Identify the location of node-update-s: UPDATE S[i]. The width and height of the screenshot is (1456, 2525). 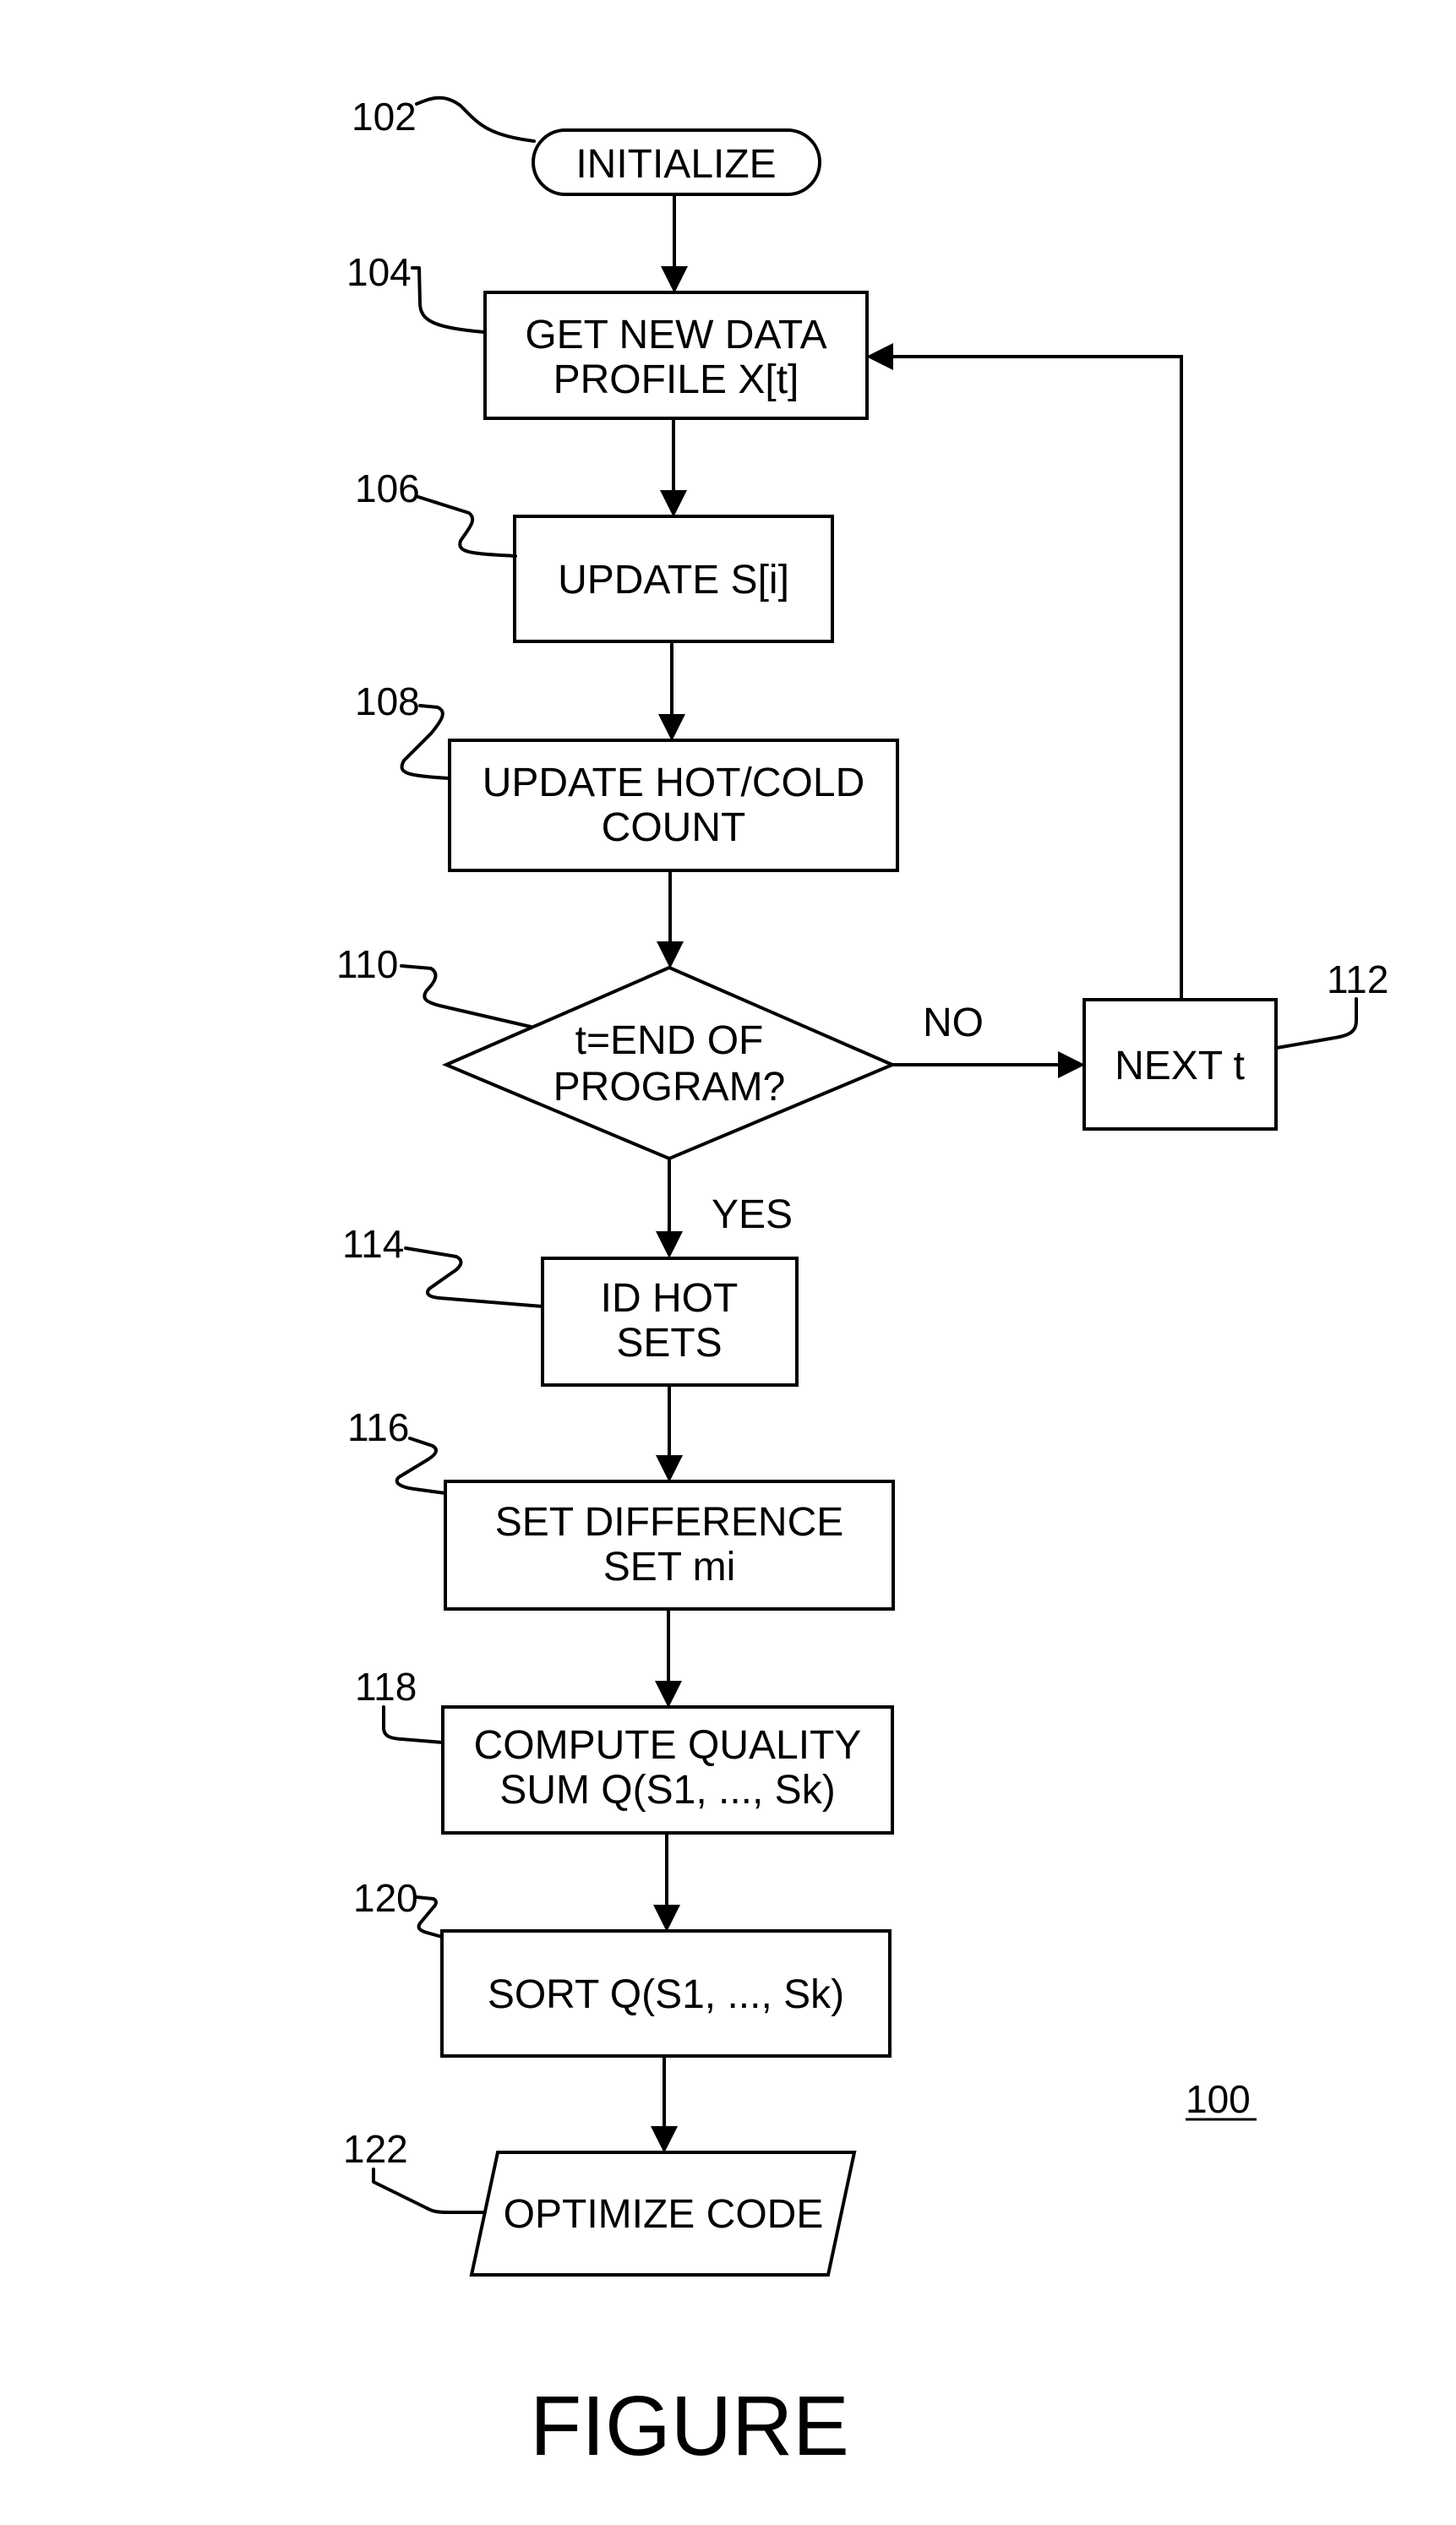
(673, 579).